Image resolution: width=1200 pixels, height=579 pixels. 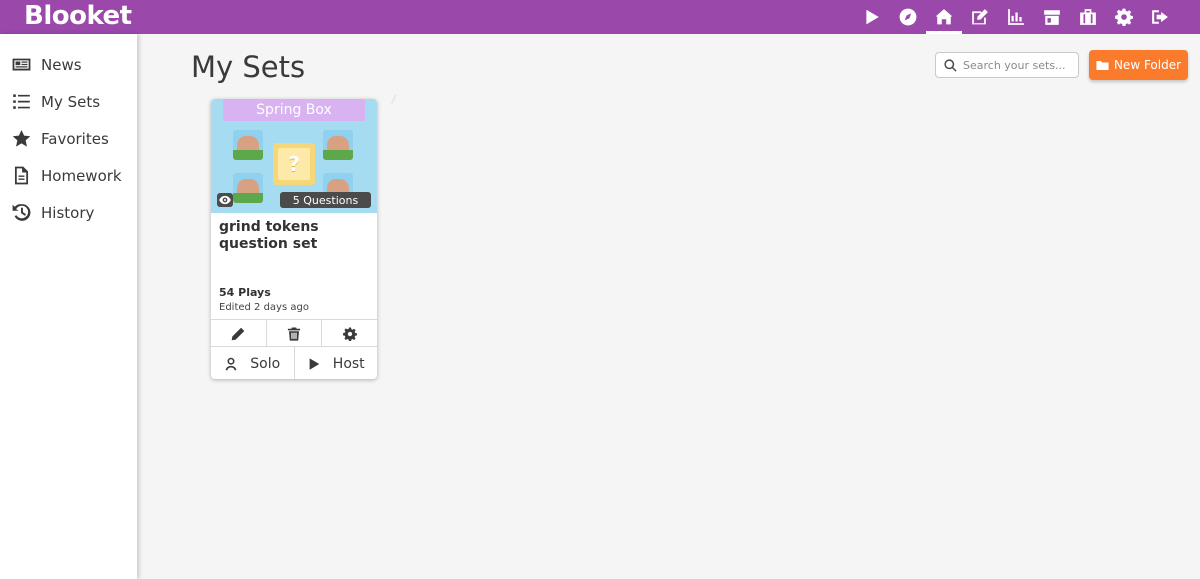 I want to click on market-icon, so click(x=1052, y=17).